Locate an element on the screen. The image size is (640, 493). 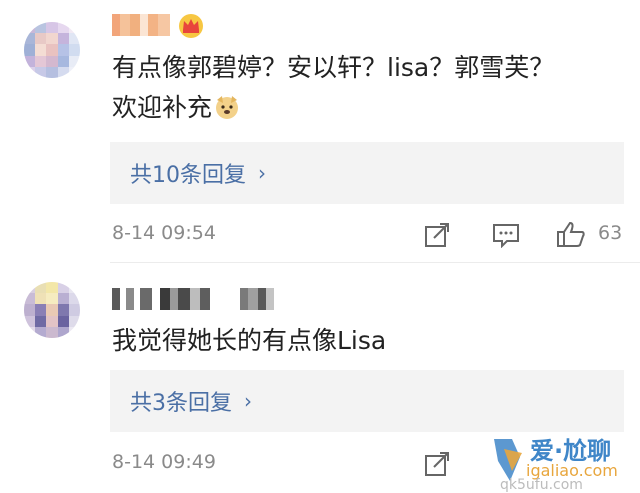
crown-icon is located at coordinates (191, 26).